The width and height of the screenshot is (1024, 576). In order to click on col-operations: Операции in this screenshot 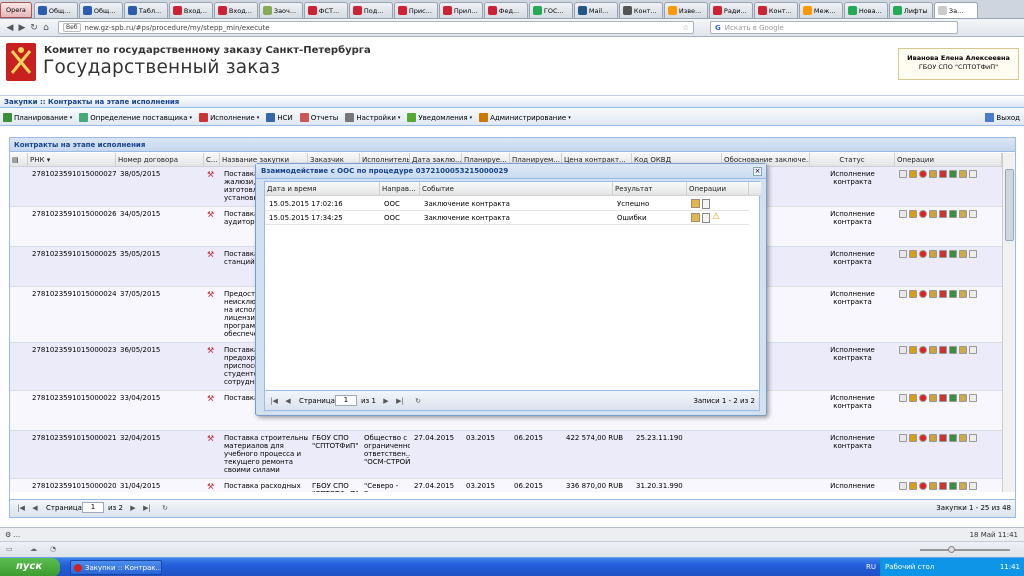, I will do `click(948, 160)`.